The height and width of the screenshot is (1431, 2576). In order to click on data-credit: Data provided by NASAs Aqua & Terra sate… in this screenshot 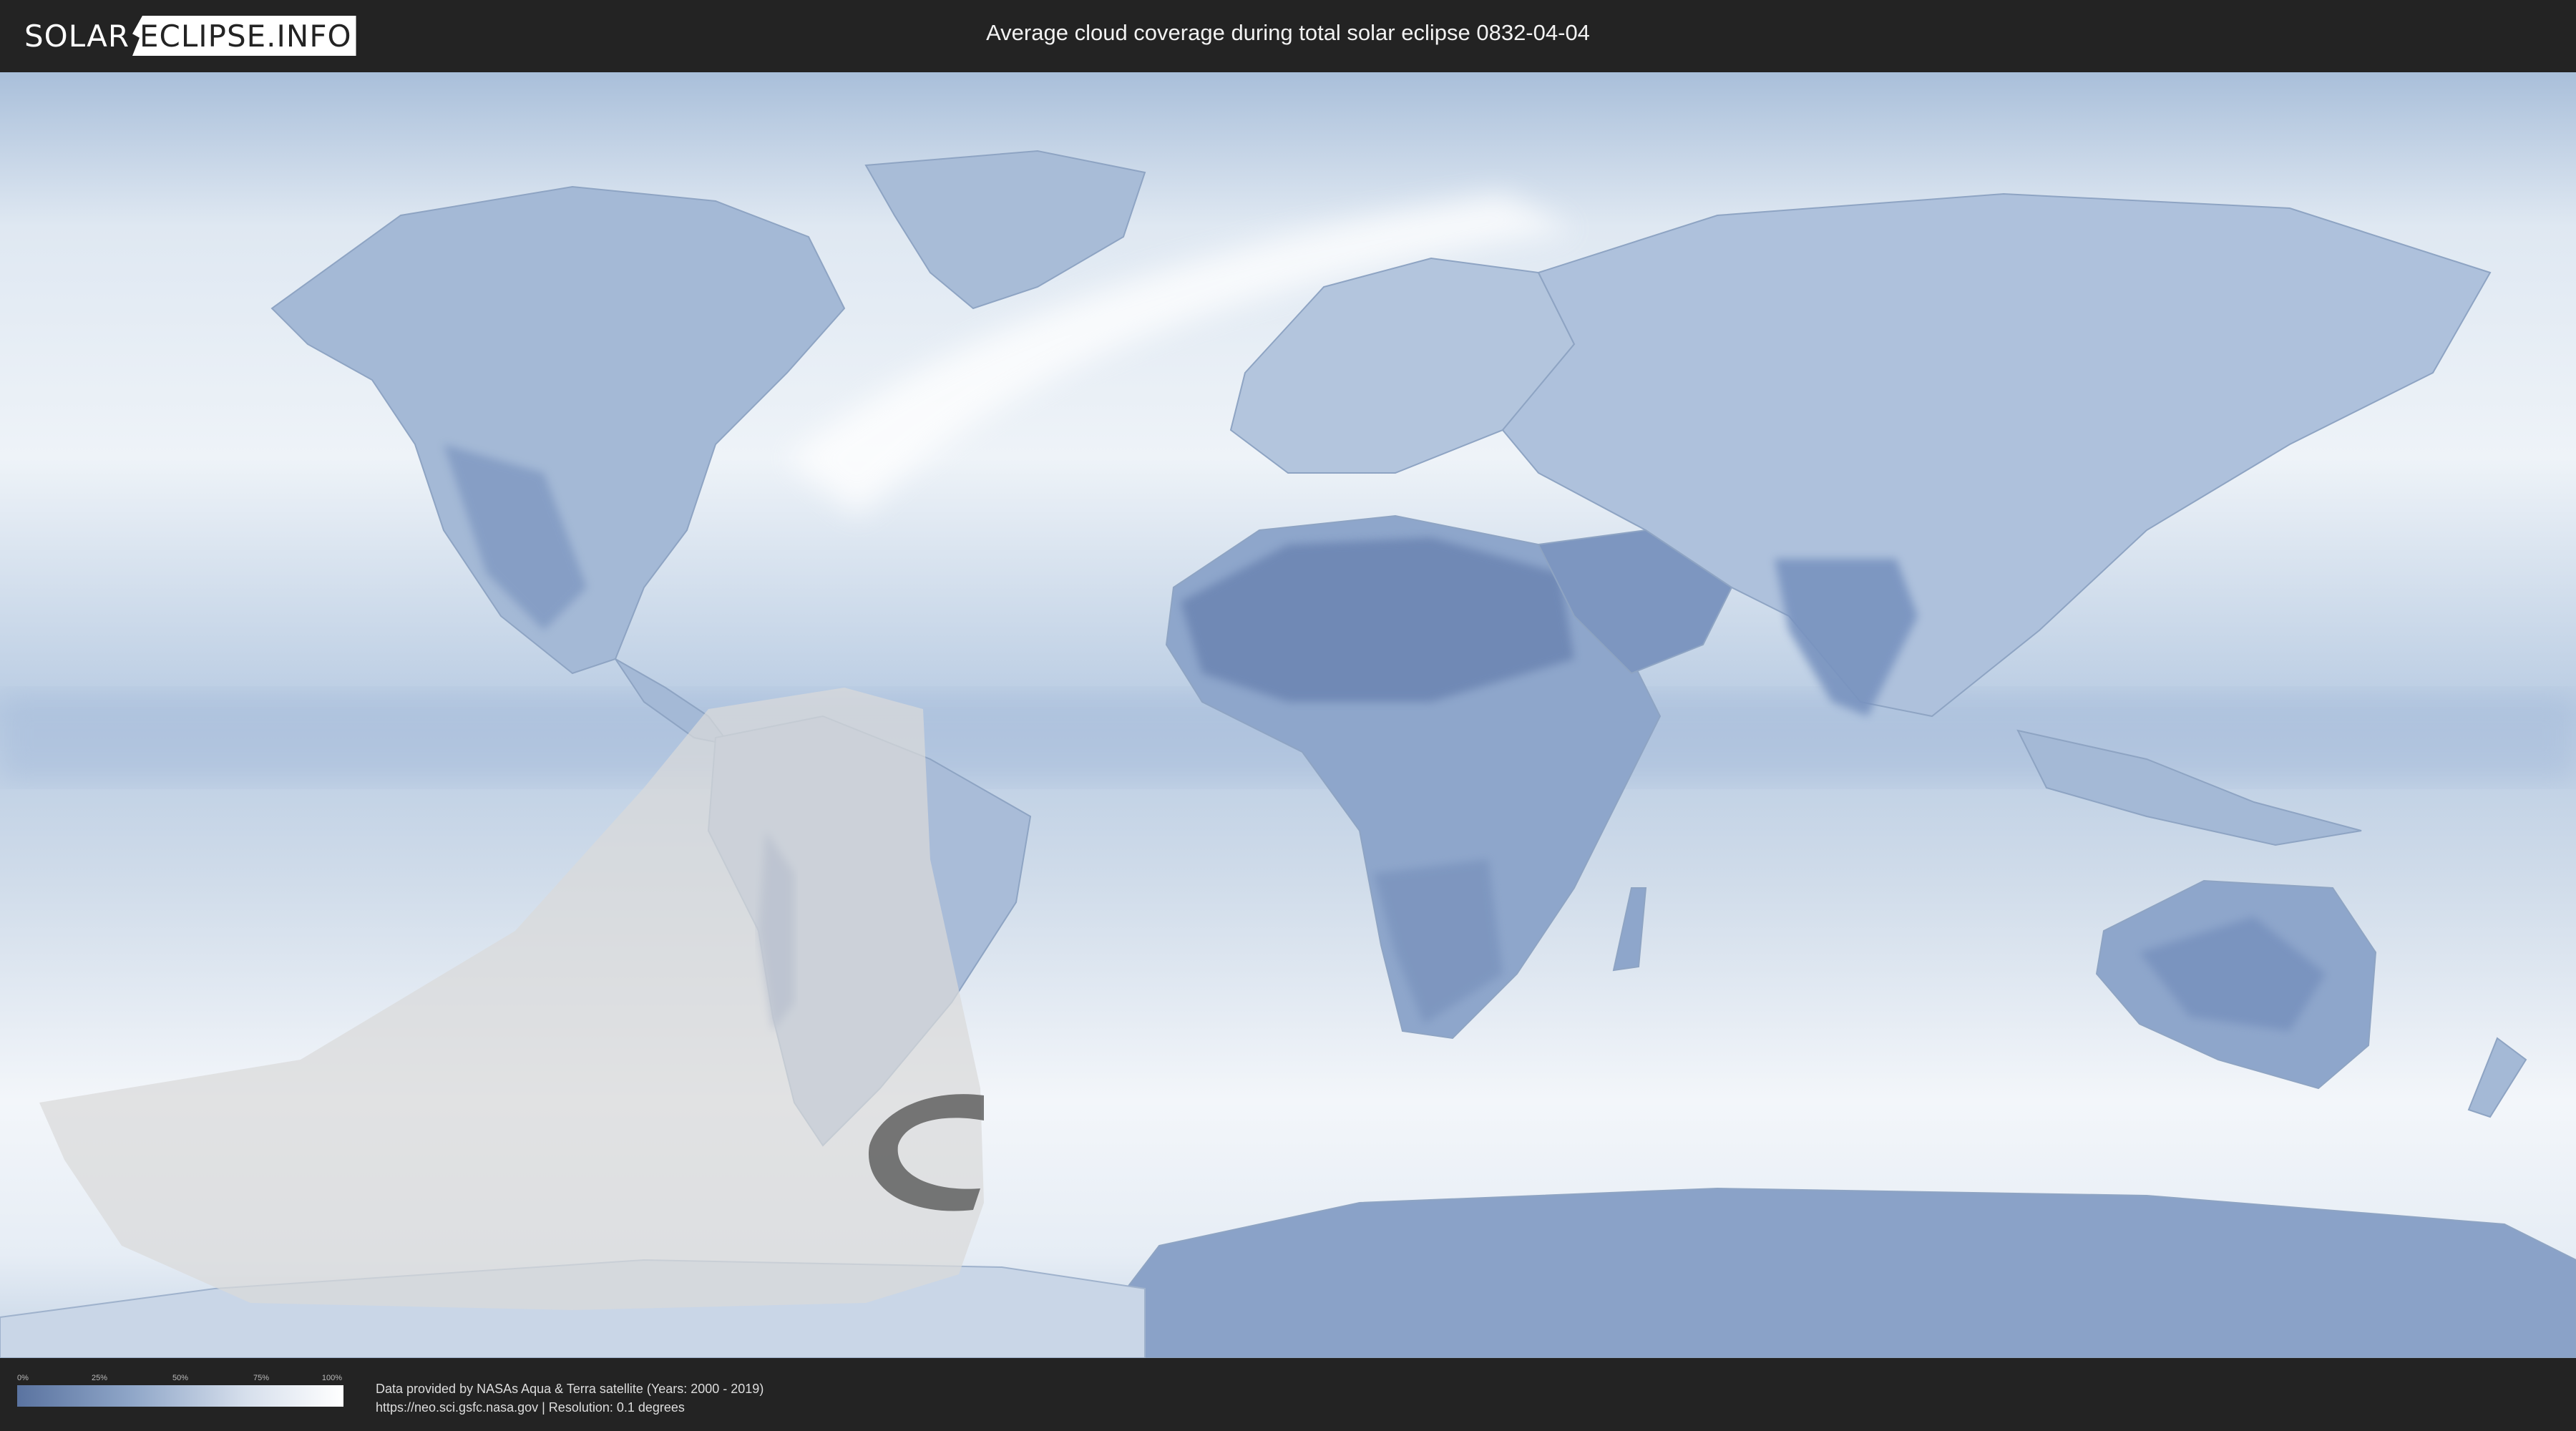, I will do `click(569, 1398)`.